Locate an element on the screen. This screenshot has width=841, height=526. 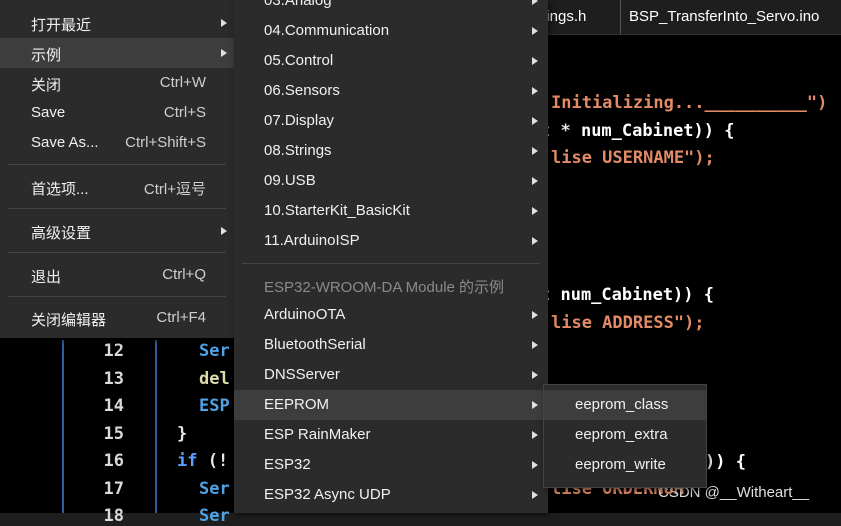
menu-item-examples: 示例 is located at coordinates (117, 53).